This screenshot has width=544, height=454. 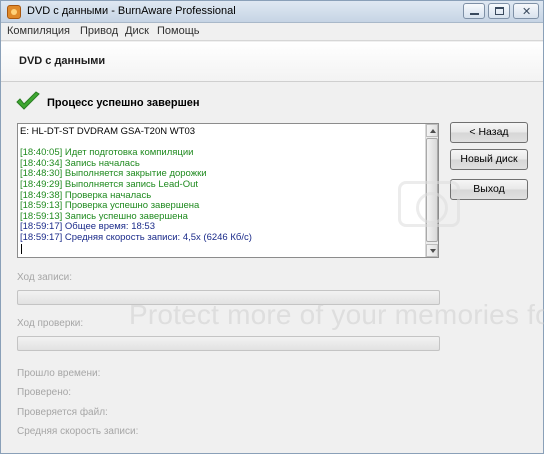 What do you see at coordinates (14, 12) in the screenshot?
I see `app-icon` at bounding box center [14, 12].